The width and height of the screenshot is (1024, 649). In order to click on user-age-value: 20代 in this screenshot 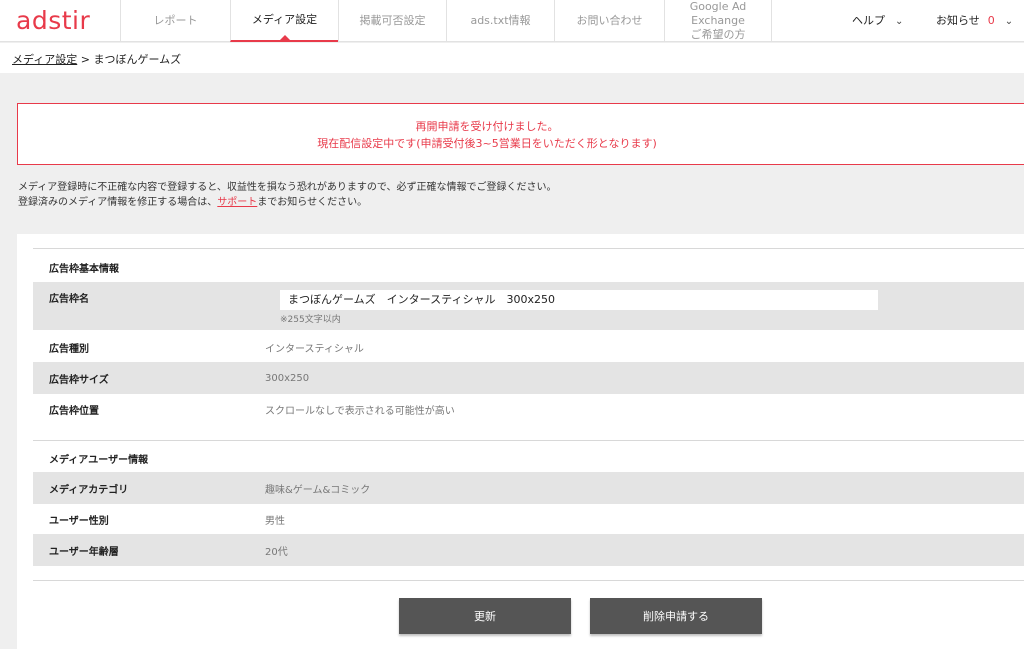, I will do `click(276, 552)`.